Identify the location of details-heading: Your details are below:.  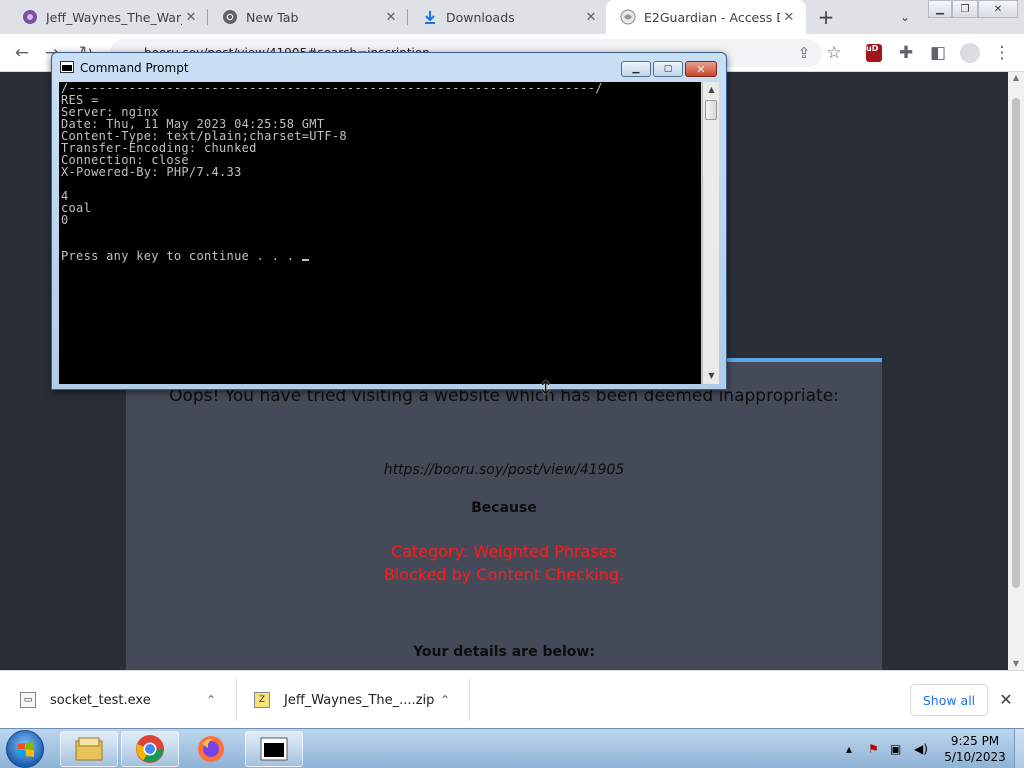
(504, 652).